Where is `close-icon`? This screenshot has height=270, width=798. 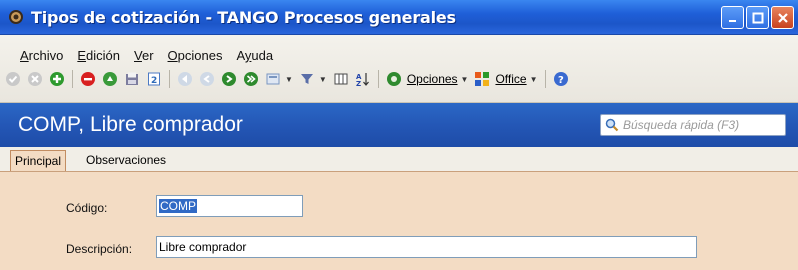
close-icon is located at coordinates (782, 17).